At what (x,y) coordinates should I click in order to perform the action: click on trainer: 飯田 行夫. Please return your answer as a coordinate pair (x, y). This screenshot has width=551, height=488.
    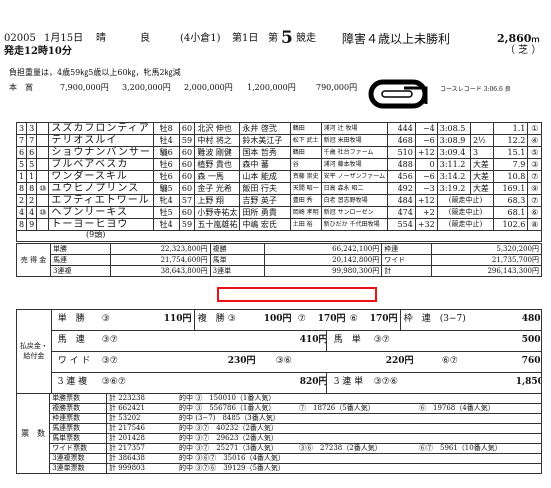
    Looking at the image, I should click on (265, 188).